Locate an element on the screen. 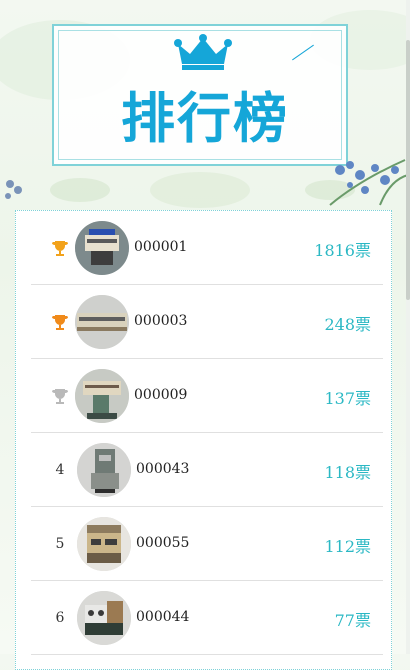 The height and width of the screenshot is (670, 410). ranking-row: 000001 1816票 is located at coordinates (207, 248).